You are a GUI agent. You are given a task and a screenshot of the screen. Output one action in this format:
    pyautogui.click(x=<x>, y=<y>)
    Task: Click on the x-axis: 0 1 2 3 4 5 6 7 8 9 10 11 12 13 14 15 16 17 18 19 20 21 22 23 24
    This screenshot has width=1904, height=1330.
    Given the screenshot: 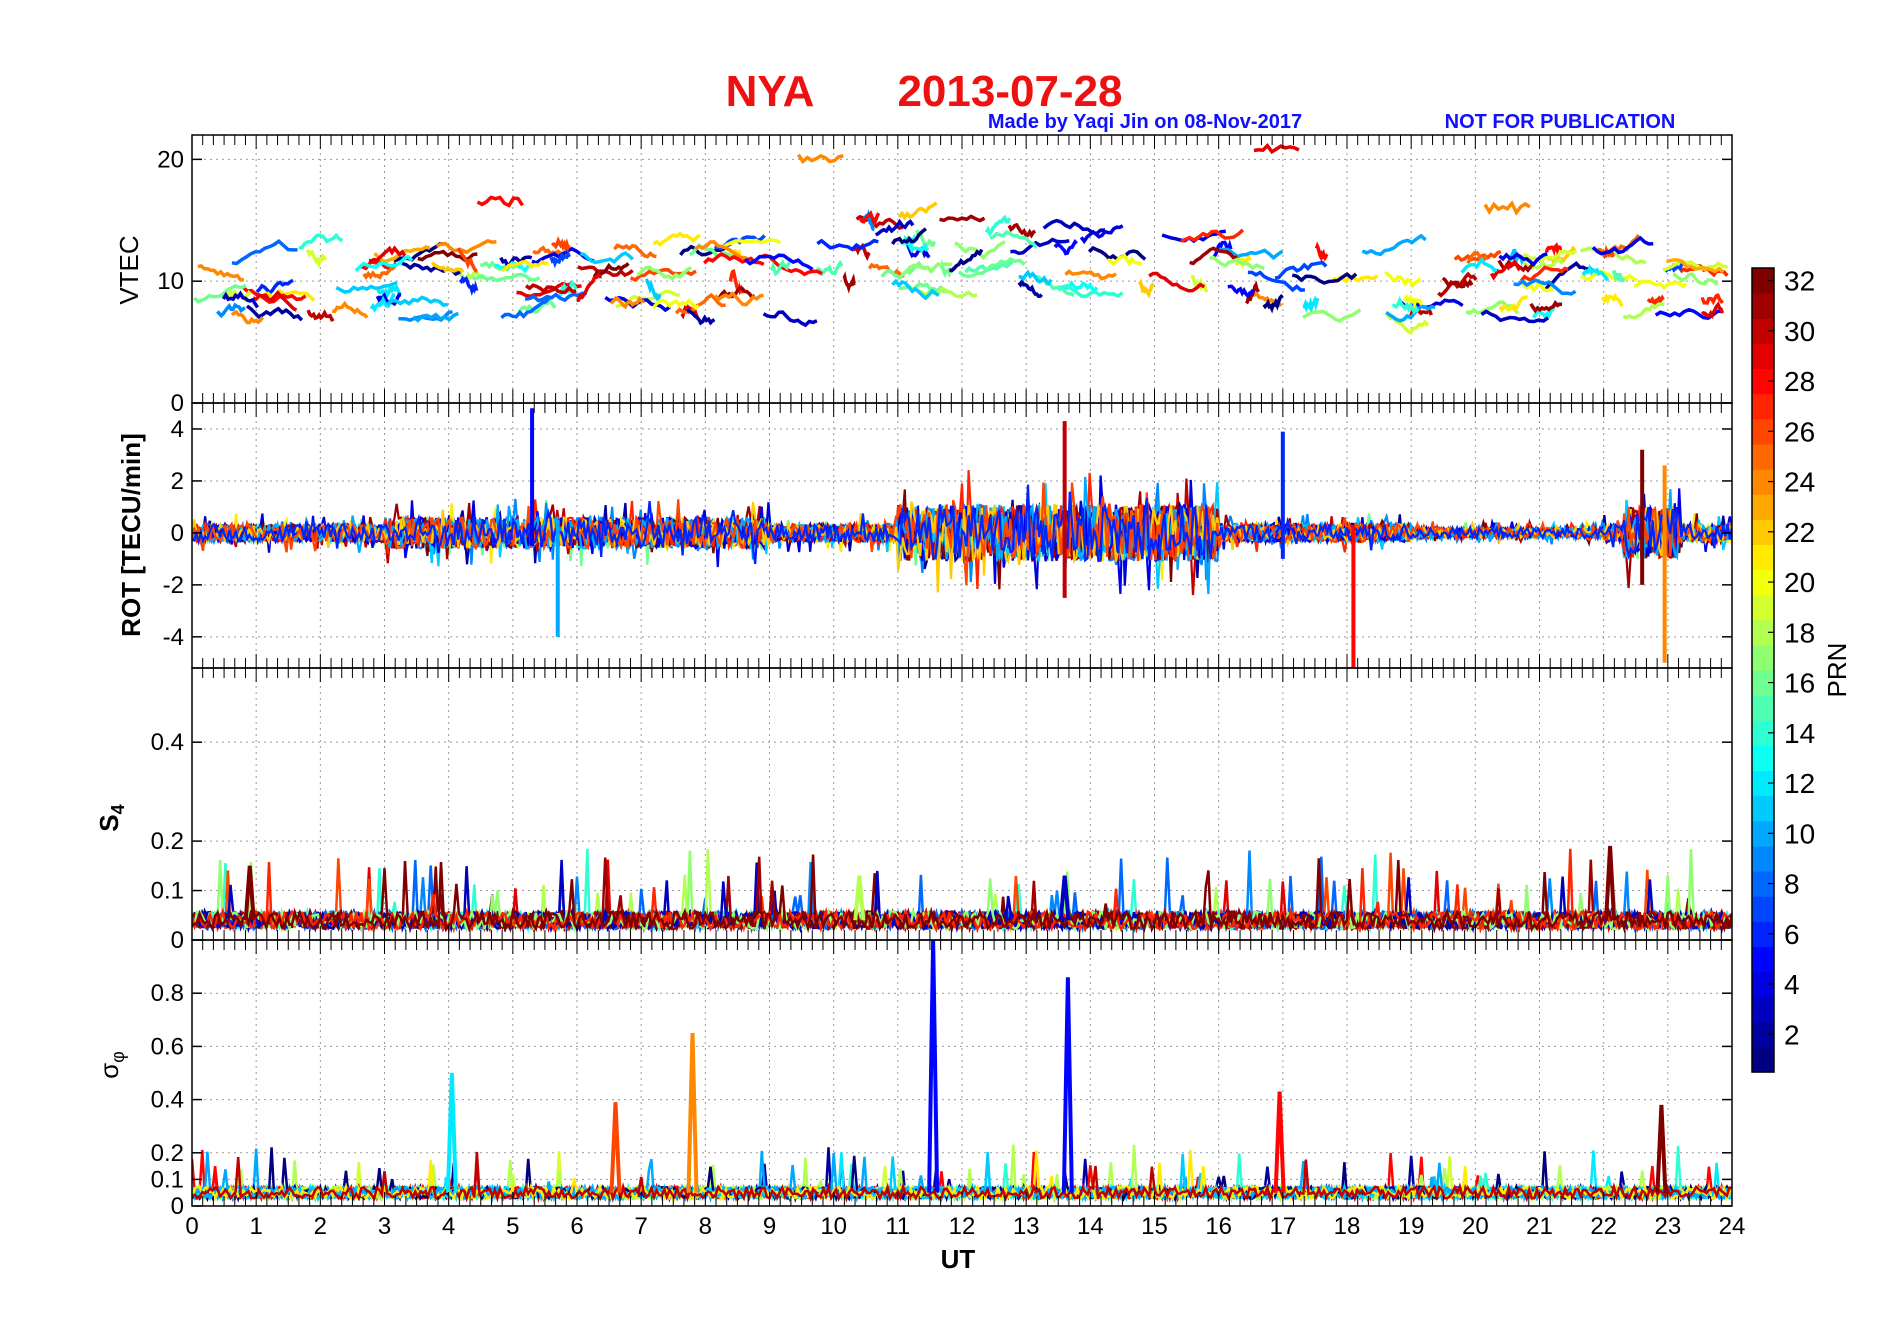 What is the action you would take?
    pyautogui.click(x=965, y=1226)
    